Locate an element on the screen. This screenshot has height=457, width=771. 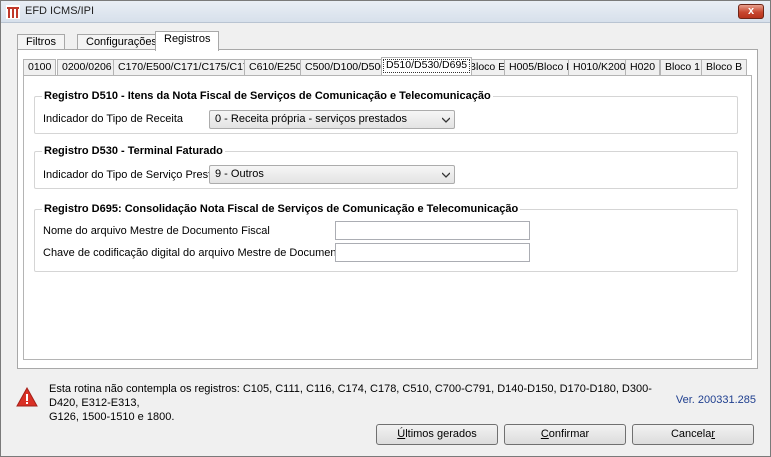
tipo-servico-label: Indicador do Tipo de Serviço Prestado is located at coordinates (136, 175).